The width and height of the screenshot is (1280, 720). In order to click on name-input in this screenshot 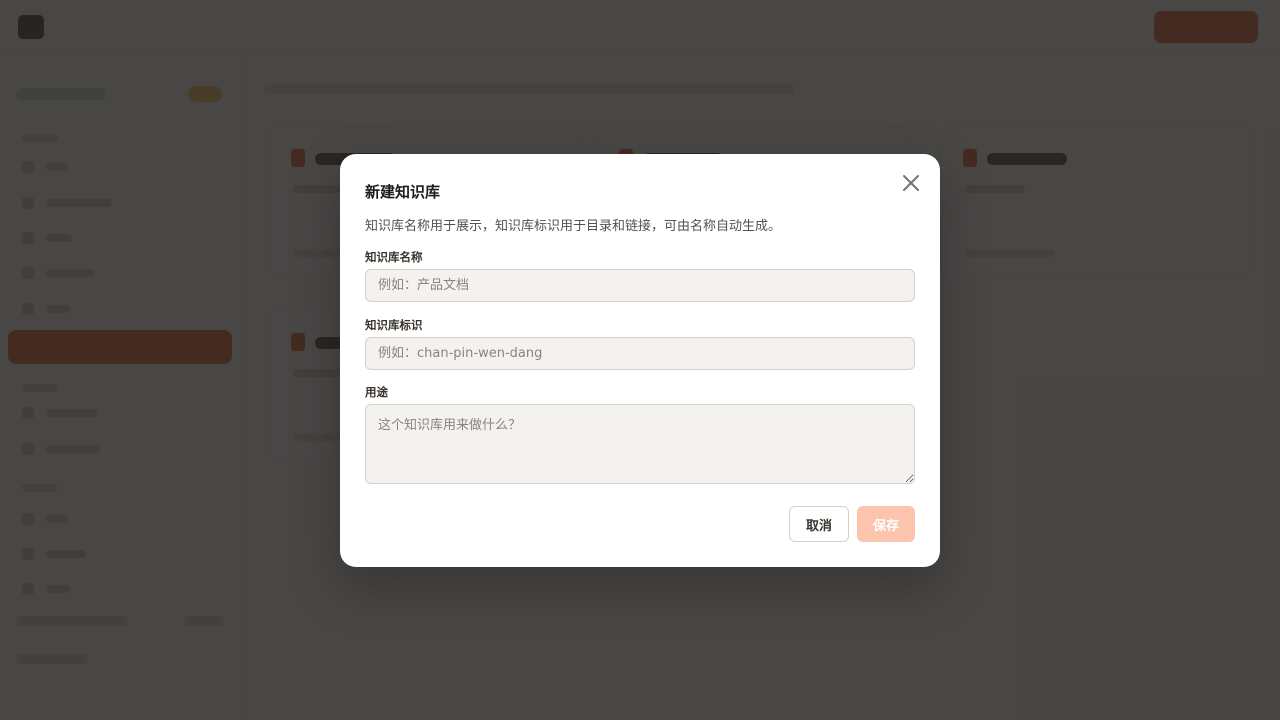, I will do `click(640, 285)`.